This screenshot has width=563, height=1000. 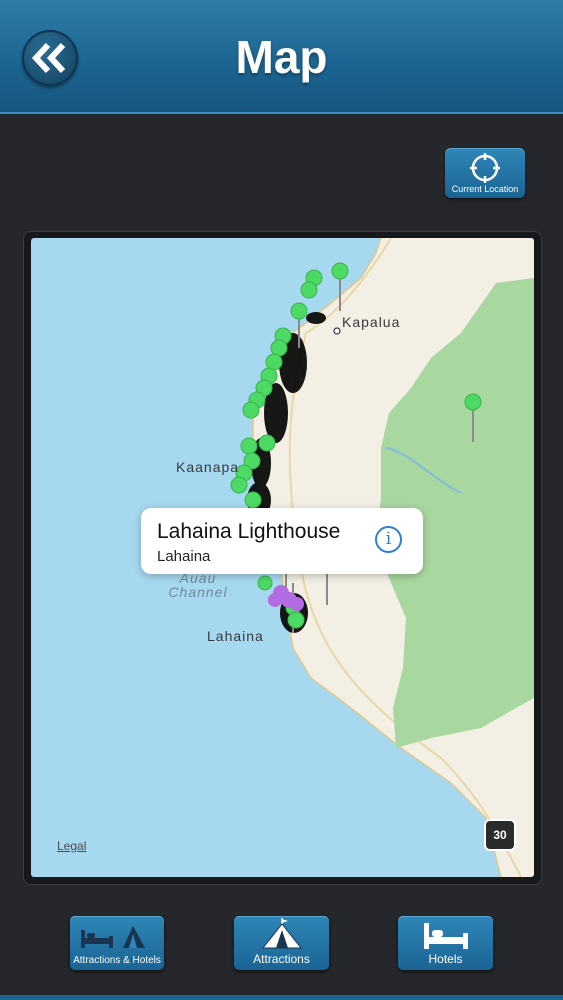 I want to click on hotels-button: Hotels, so click(x=445, y=943).